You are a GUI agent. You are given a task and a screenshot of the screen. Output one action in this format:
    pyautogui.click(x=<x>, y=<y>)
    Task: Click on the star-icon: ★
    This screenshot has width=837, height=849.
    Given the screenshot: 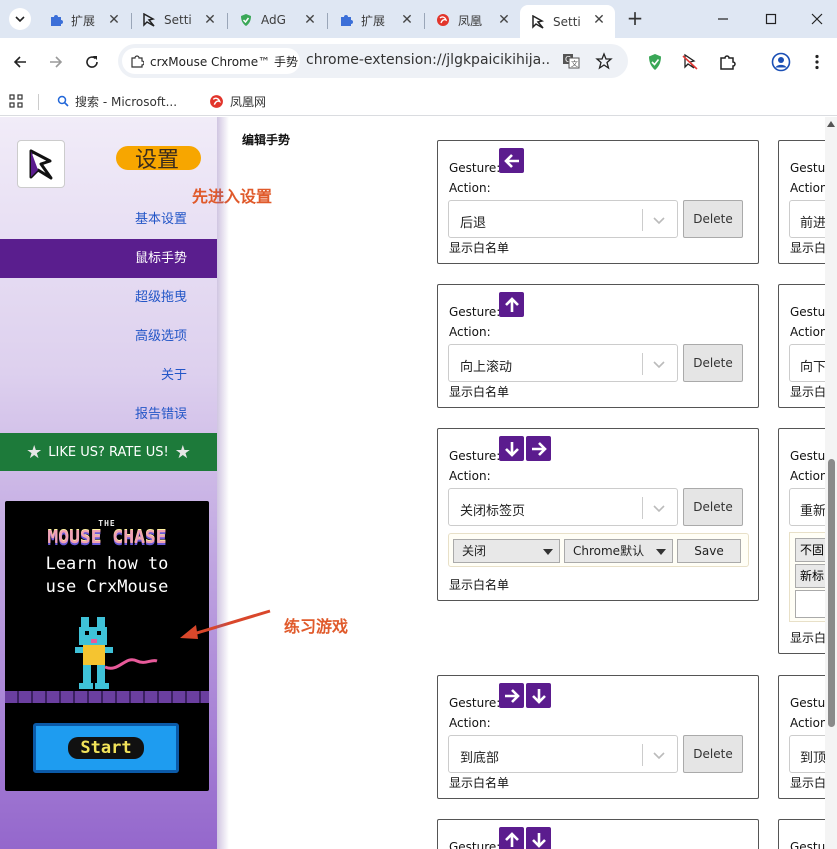 What is the action you would take?
    pyautogui.click(x=34, y=452)
    